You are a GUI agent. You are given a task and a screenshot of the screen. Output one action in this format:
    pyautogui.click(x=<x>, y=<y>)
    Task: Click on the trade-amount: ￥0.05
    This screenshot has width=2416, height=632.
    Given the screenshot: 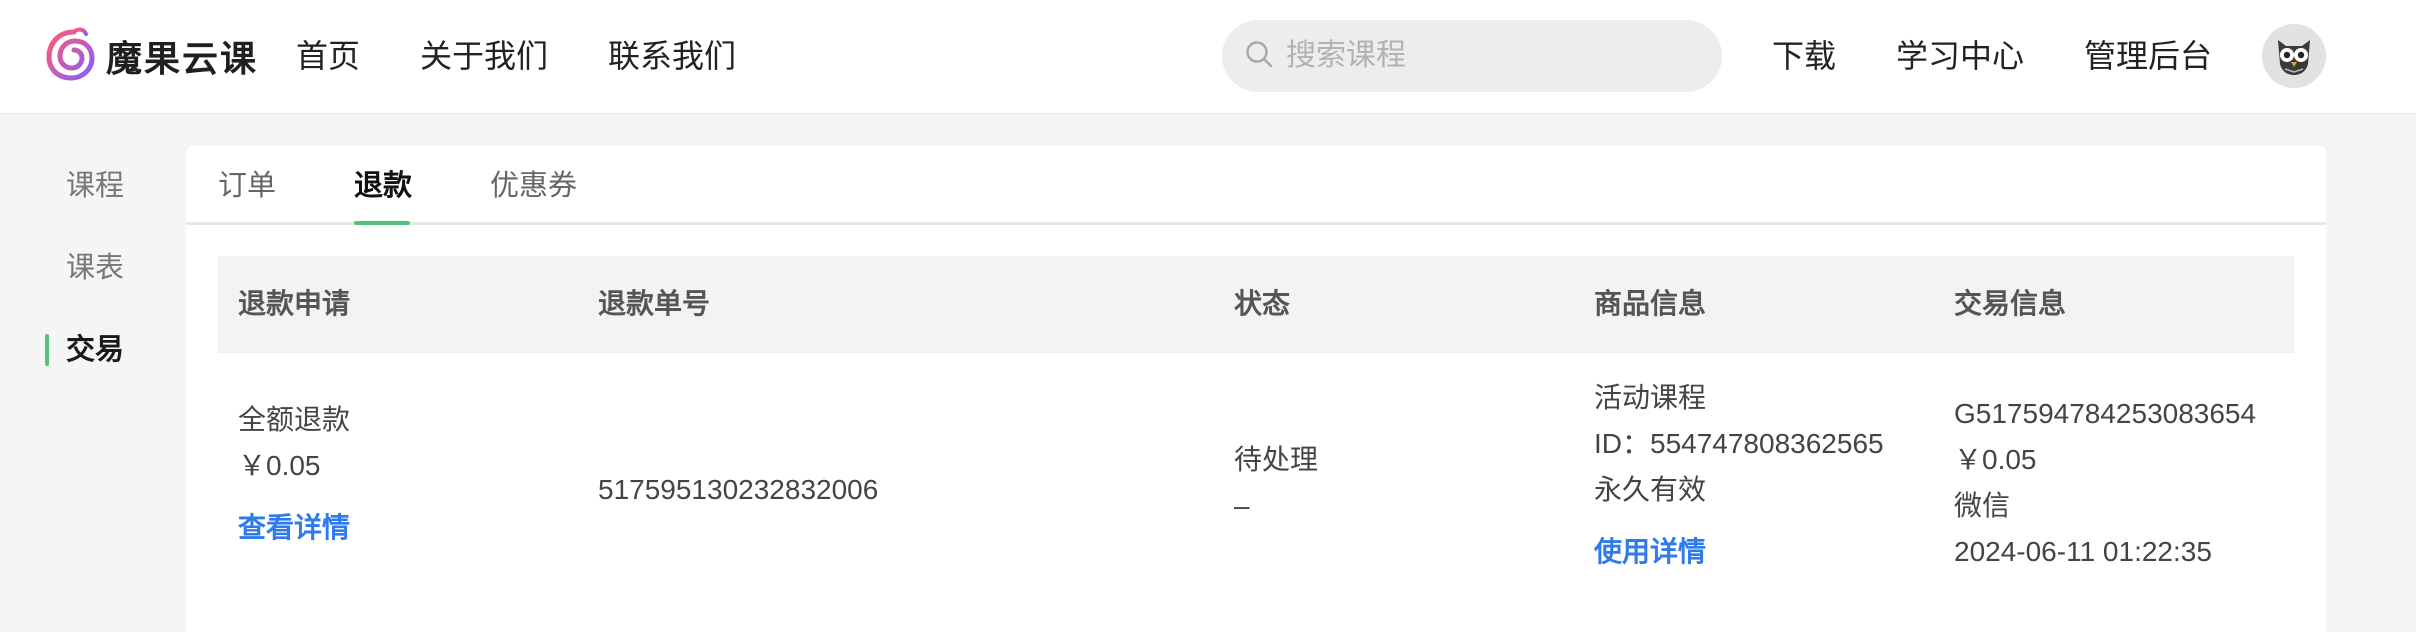 What is the action you would take?
    pyautogui.click(x=1995, y=459)
    